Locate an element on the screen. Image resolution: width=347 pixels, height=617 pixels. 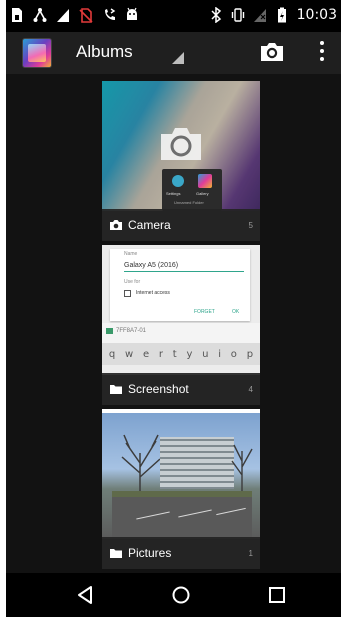
dialog-label: Use for is located at coordinates (132, 282).